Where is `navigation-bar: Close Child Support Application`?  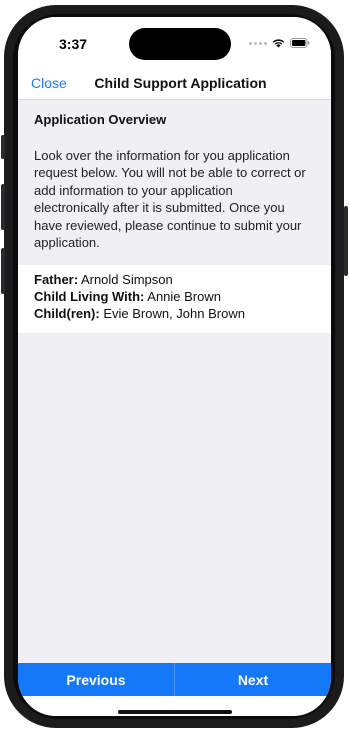 navigation-bar: Close Child Support Application is located at coordinates (174, 83).